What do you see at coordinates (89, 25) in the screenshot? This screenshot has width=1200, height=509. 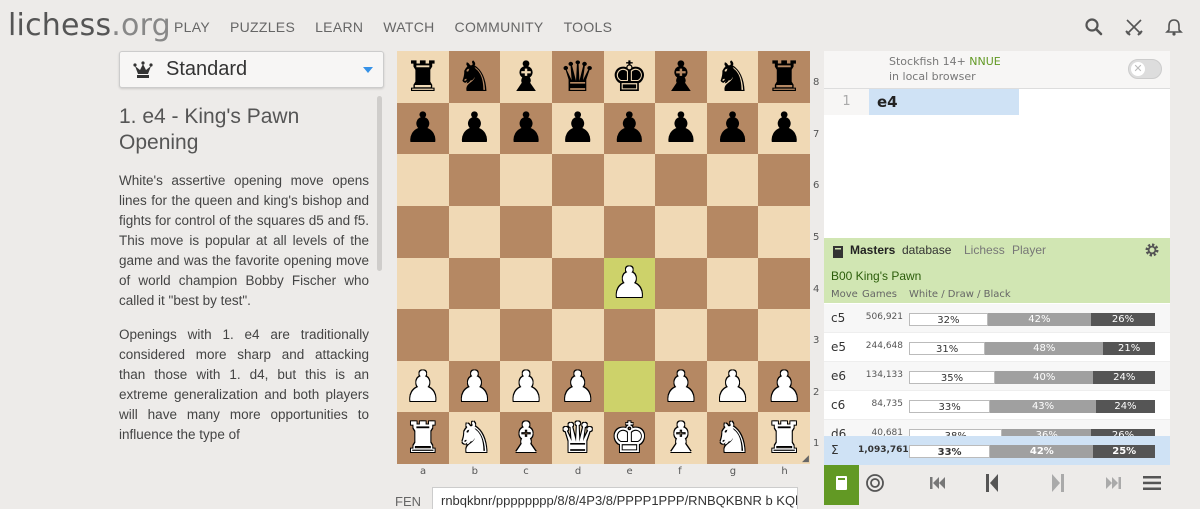 I see `site-logo: lichess.org` at bounding box center [89, 25].